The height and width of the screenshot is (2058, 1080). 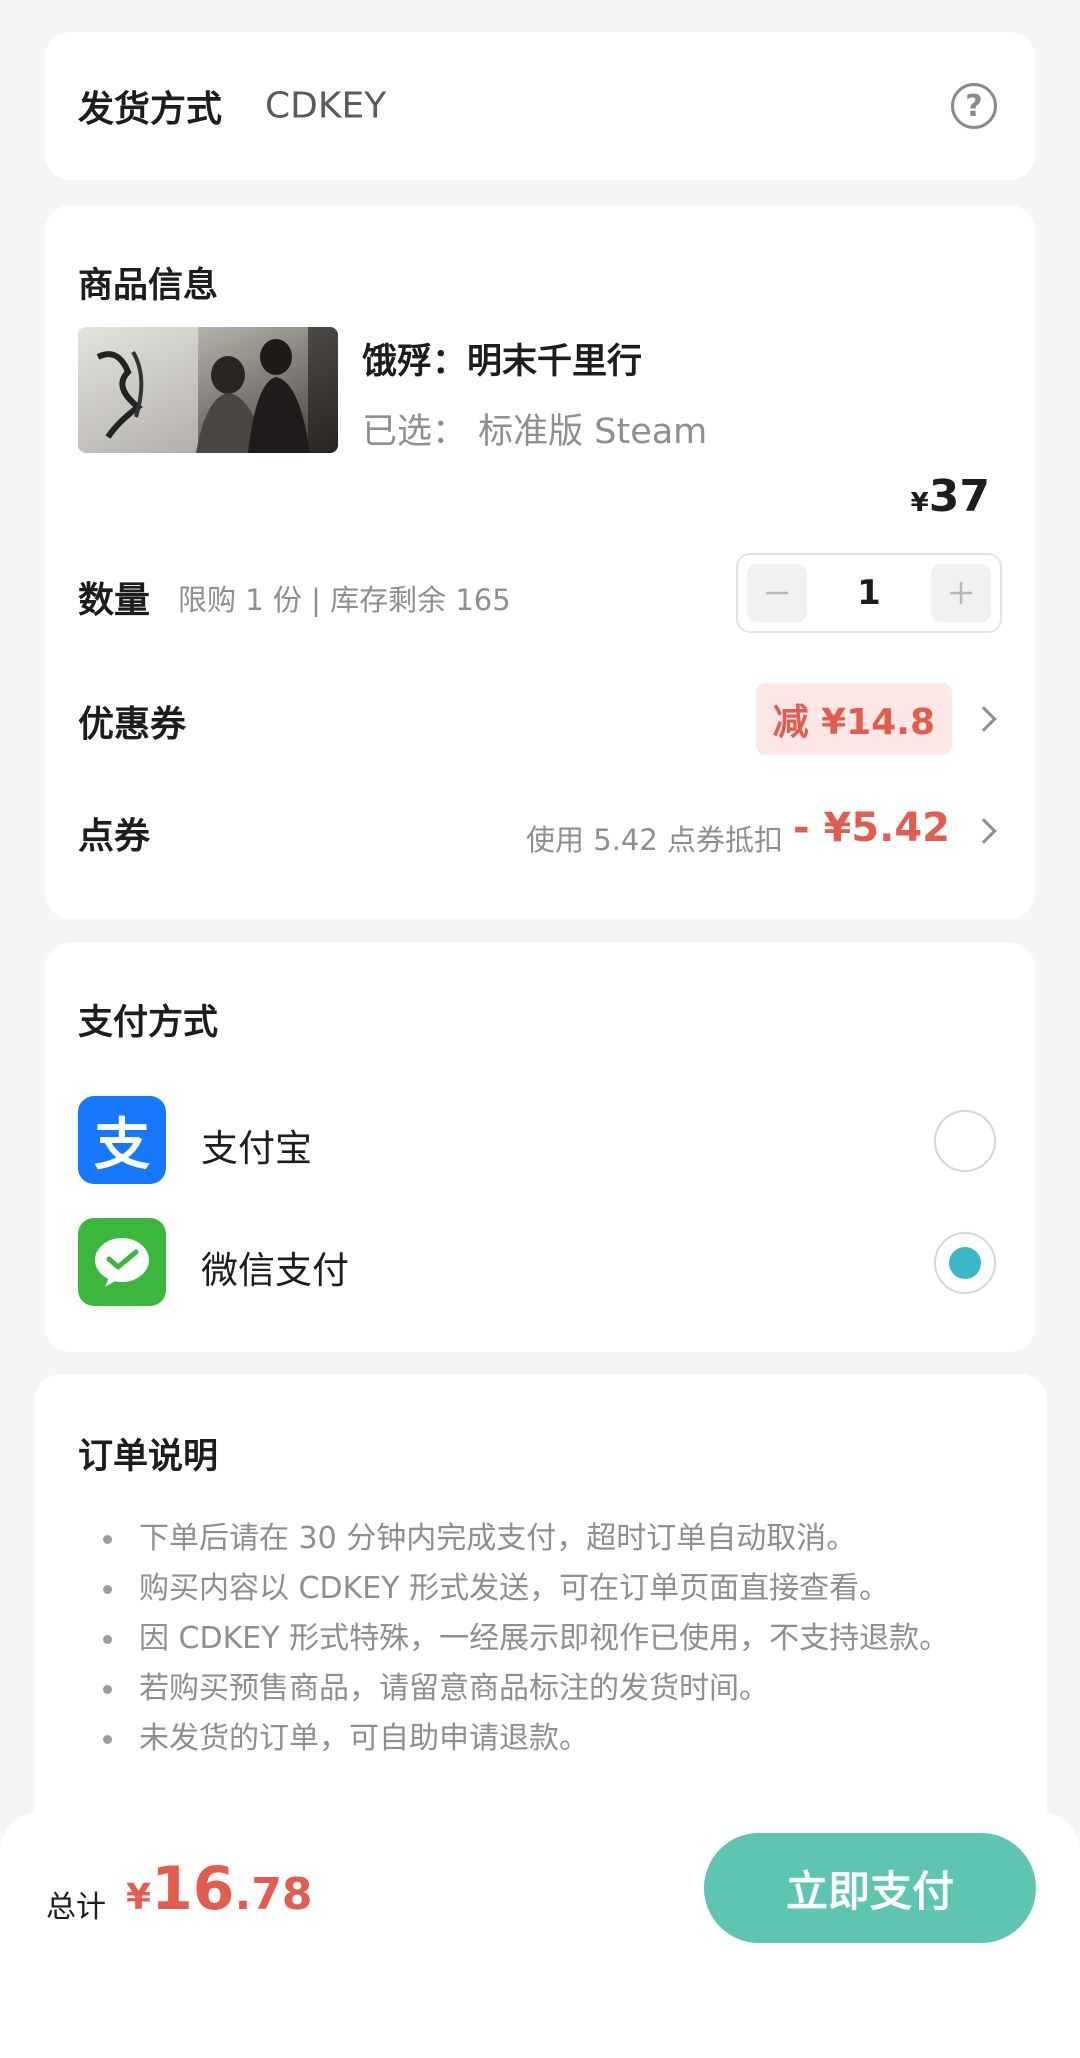 What do you see at coordinates (275, 1270) in the screenshot?
I see `payment-method-name: 微信支付` at bounding box center [275, 1270].